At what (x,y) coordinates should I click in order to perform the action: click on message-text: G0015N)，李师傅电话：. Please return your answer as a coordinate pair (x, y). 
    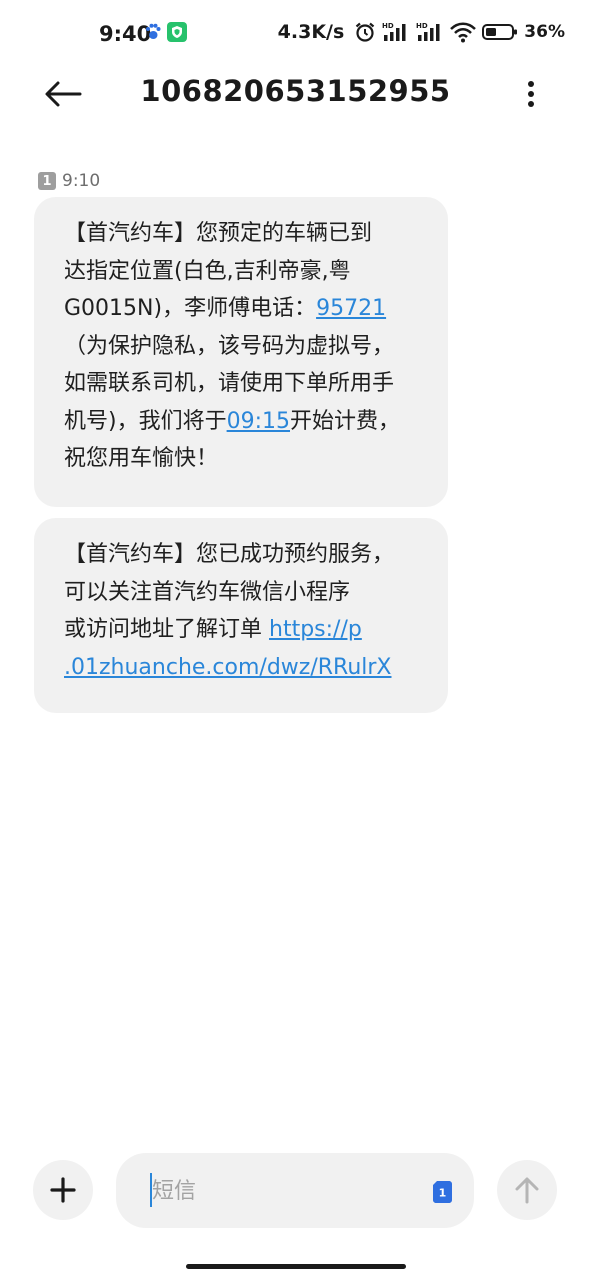
    Looking at the image, I should click on (190, 308).